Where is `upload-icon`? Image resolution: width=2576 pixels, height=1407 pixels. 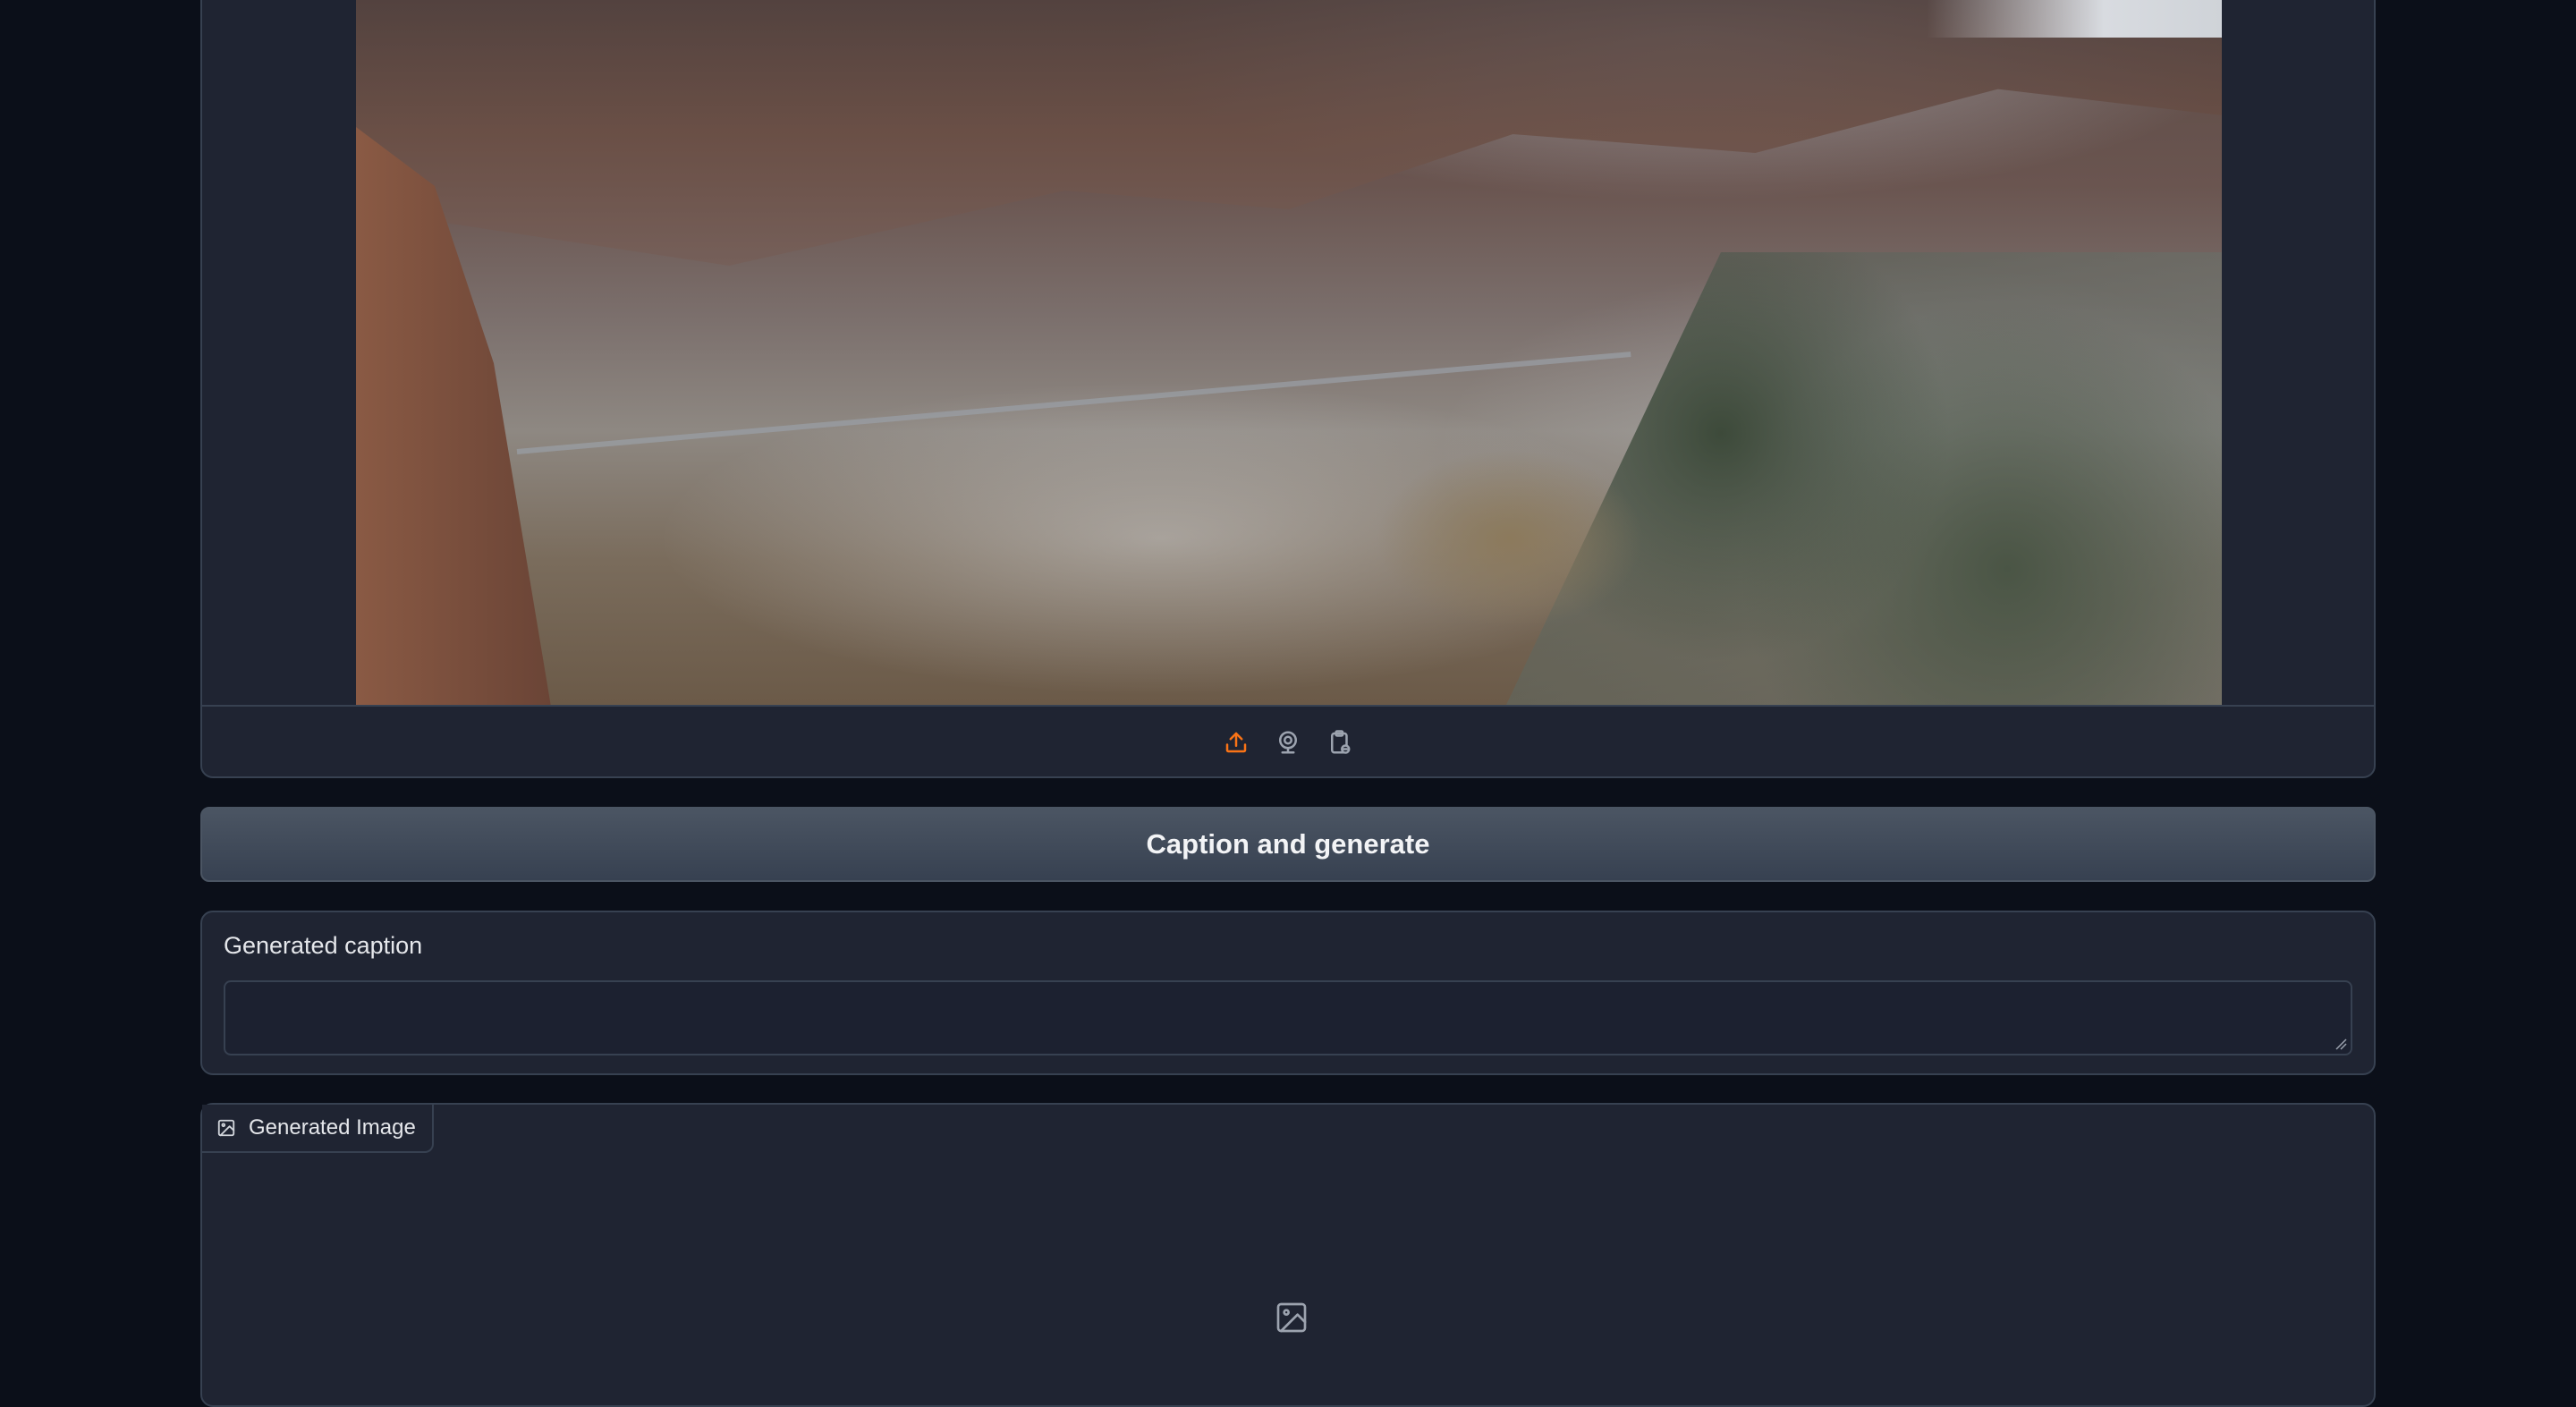 upload-icon is located at coordinates (1236, 742).